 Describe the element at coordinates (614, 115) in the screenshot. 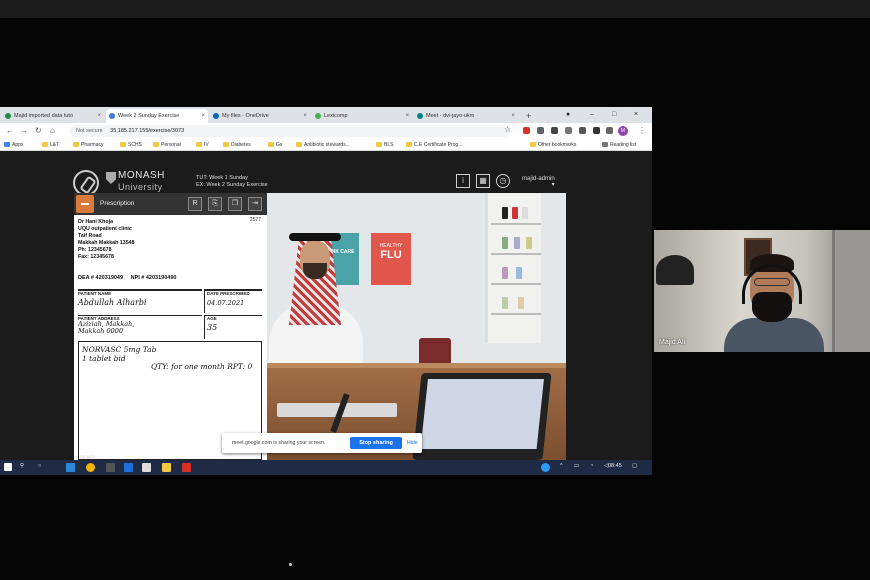

I see `maximize-icon: □` at that location.